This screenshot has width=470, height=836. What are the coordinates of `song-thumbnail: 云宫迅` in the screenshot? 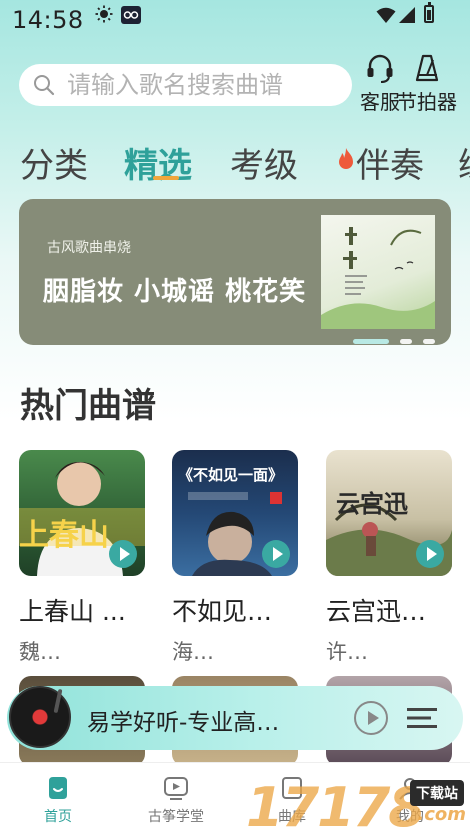 It's located at (389, 513).